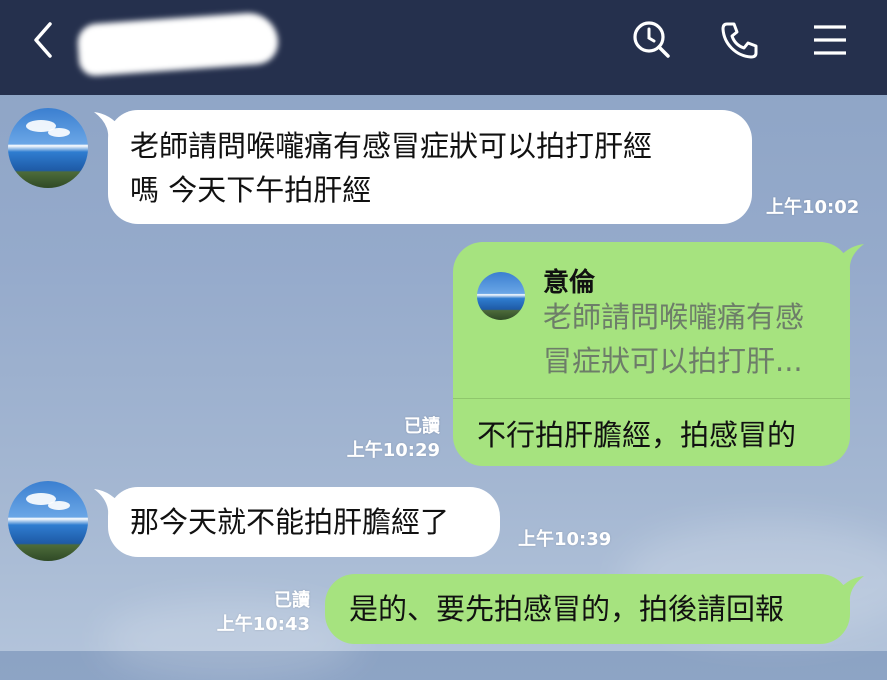 The image size is (887, 680). Describe the element at coordinates (393, 450) in the screenshot. I see `message-time: 上午10:29` at that location.